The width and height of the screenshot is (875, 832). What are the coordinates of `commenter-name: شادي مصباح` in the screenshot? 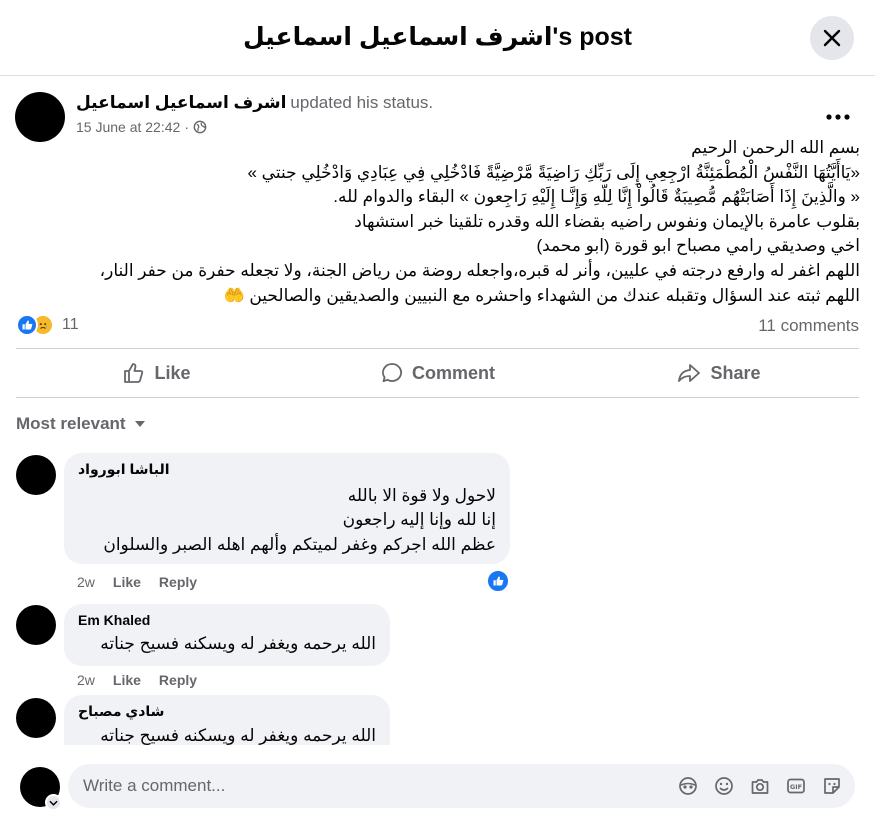 It's located at (227, 711).